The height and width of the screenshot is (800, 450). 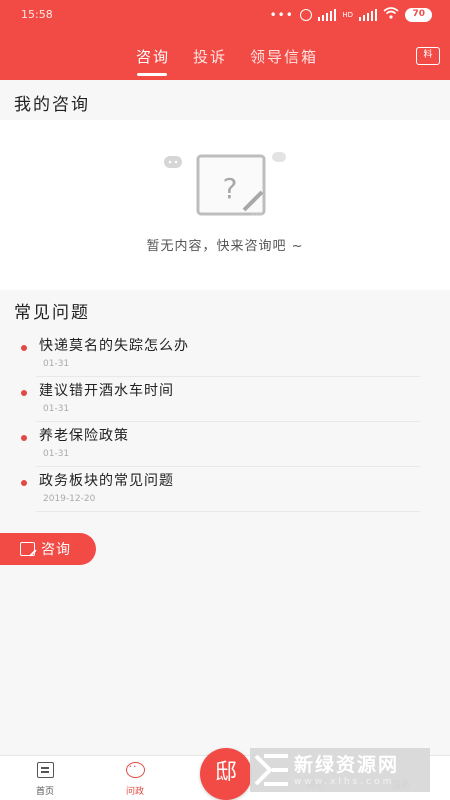 What do you see at coordinates (106, 481) in the screenshot?
I see `faq-item-title: 政务板块的常见问题` at bounding box center [106, 481].